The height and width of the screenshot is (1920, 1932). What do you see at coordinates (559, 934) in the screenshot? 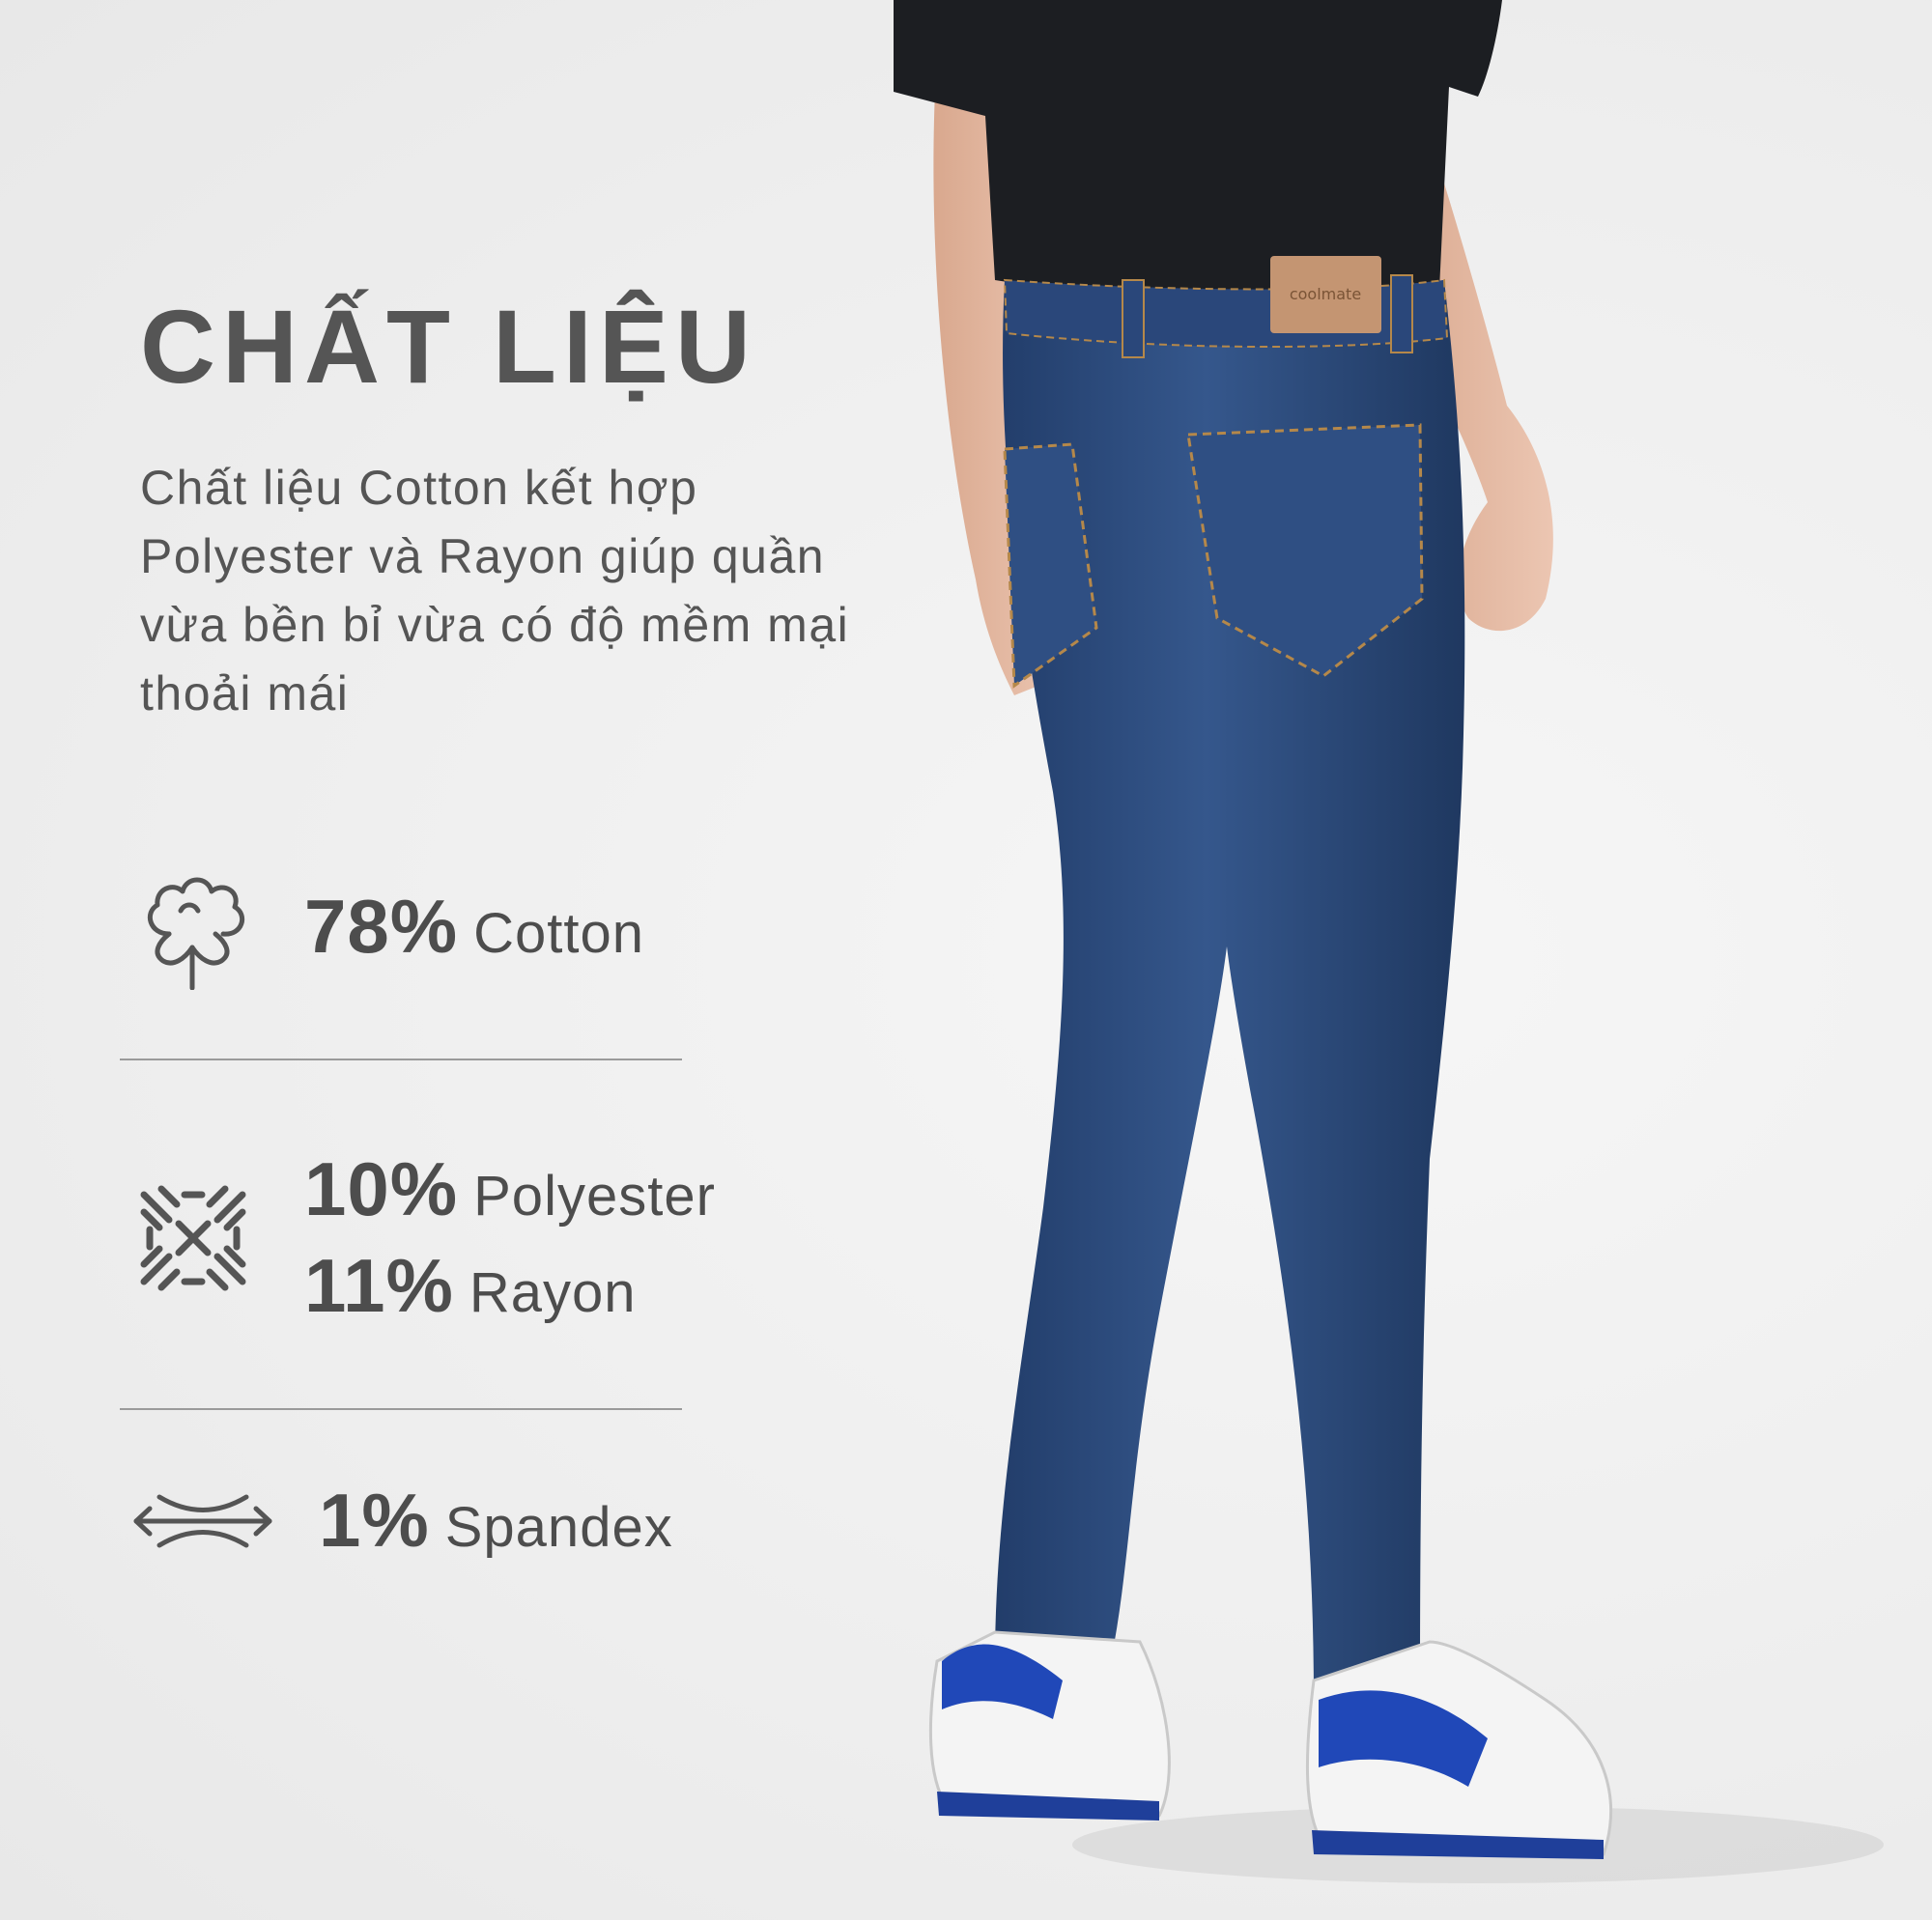
I see `cotton-label: Cotton` at bounding box center [559, 934].